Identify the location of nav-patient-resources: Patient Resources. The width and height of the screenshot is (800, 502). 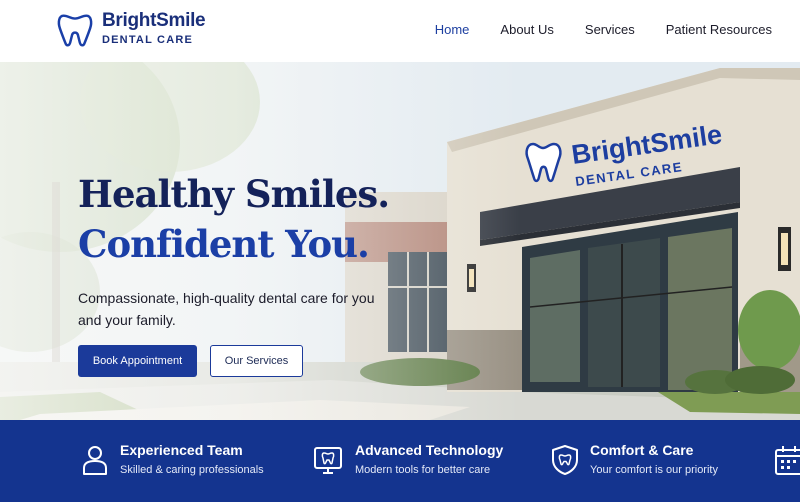
(719, 29).